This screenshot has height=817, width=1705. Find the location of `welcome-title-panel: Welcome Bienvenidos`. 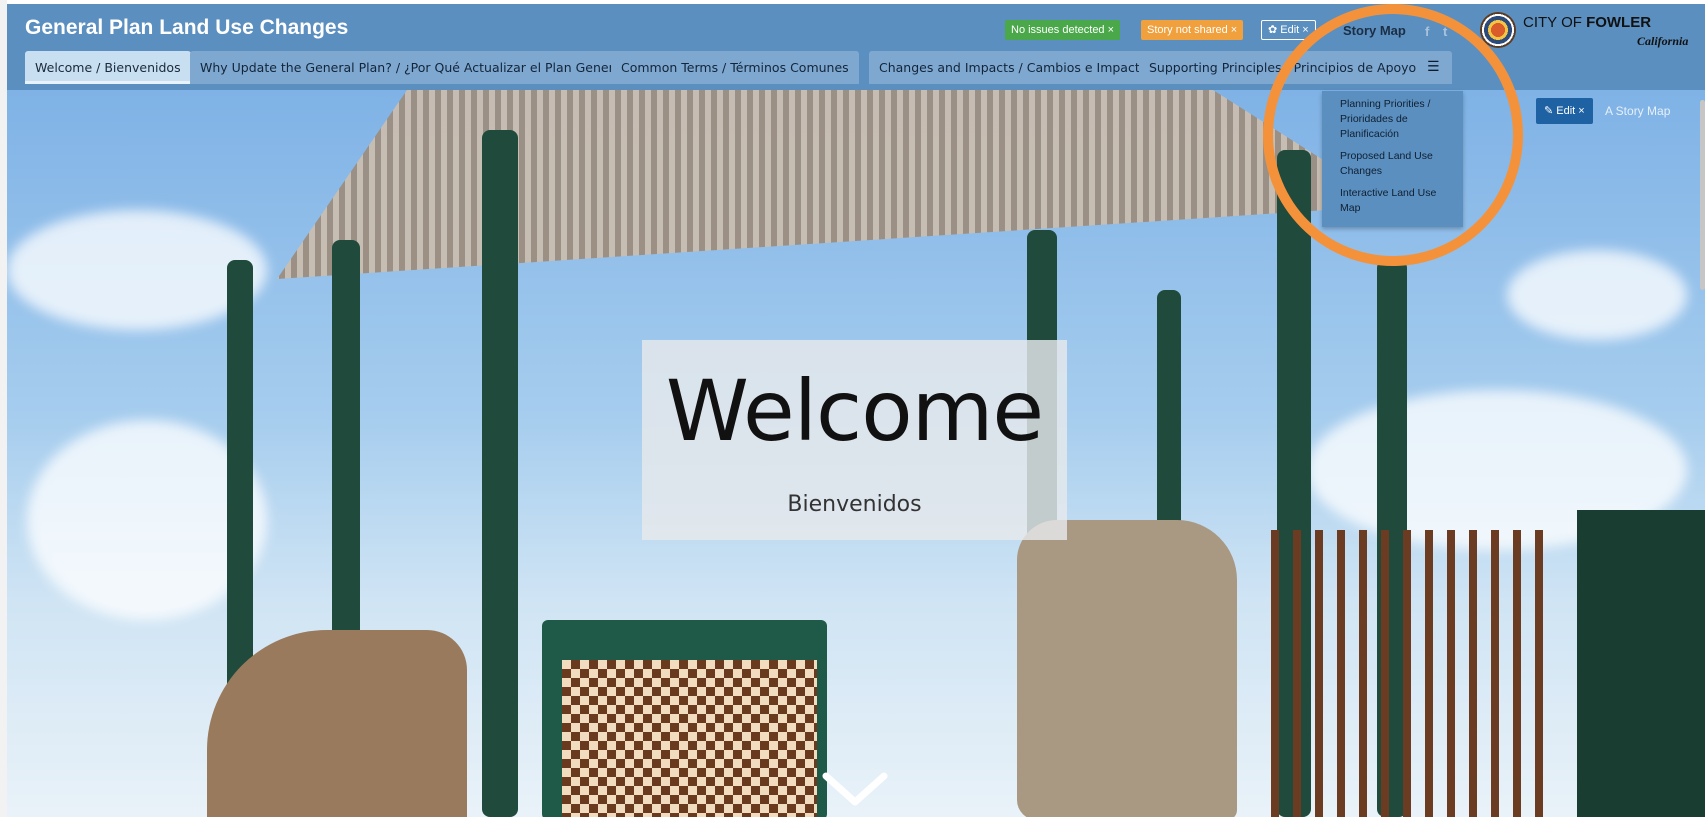

welcome-title-panel: Welcome Bienvenidos is located at coordinates (854, 440).